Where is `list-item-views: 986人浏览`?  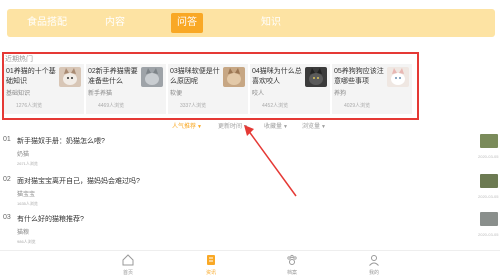
list-item-views: 986人浏览 is located at coordinates (26, 241).